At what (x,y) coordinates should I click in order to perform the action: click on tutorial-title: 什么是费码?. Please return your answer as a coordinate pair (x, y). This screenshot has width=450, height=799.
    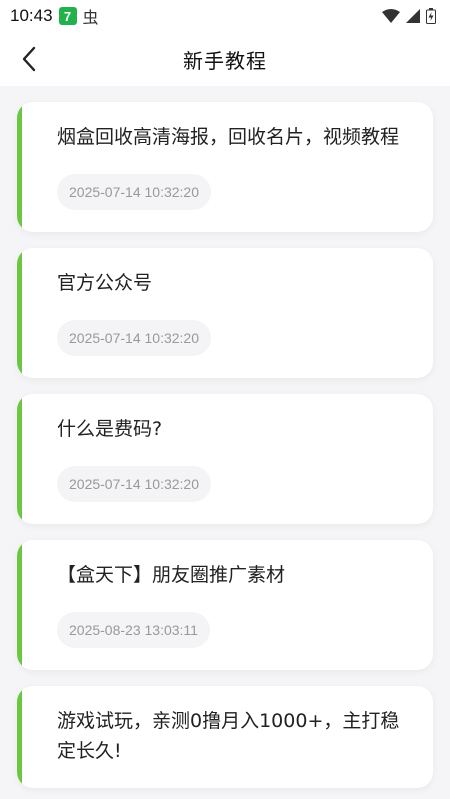
    Looking at the image, I should click on (110, 429).